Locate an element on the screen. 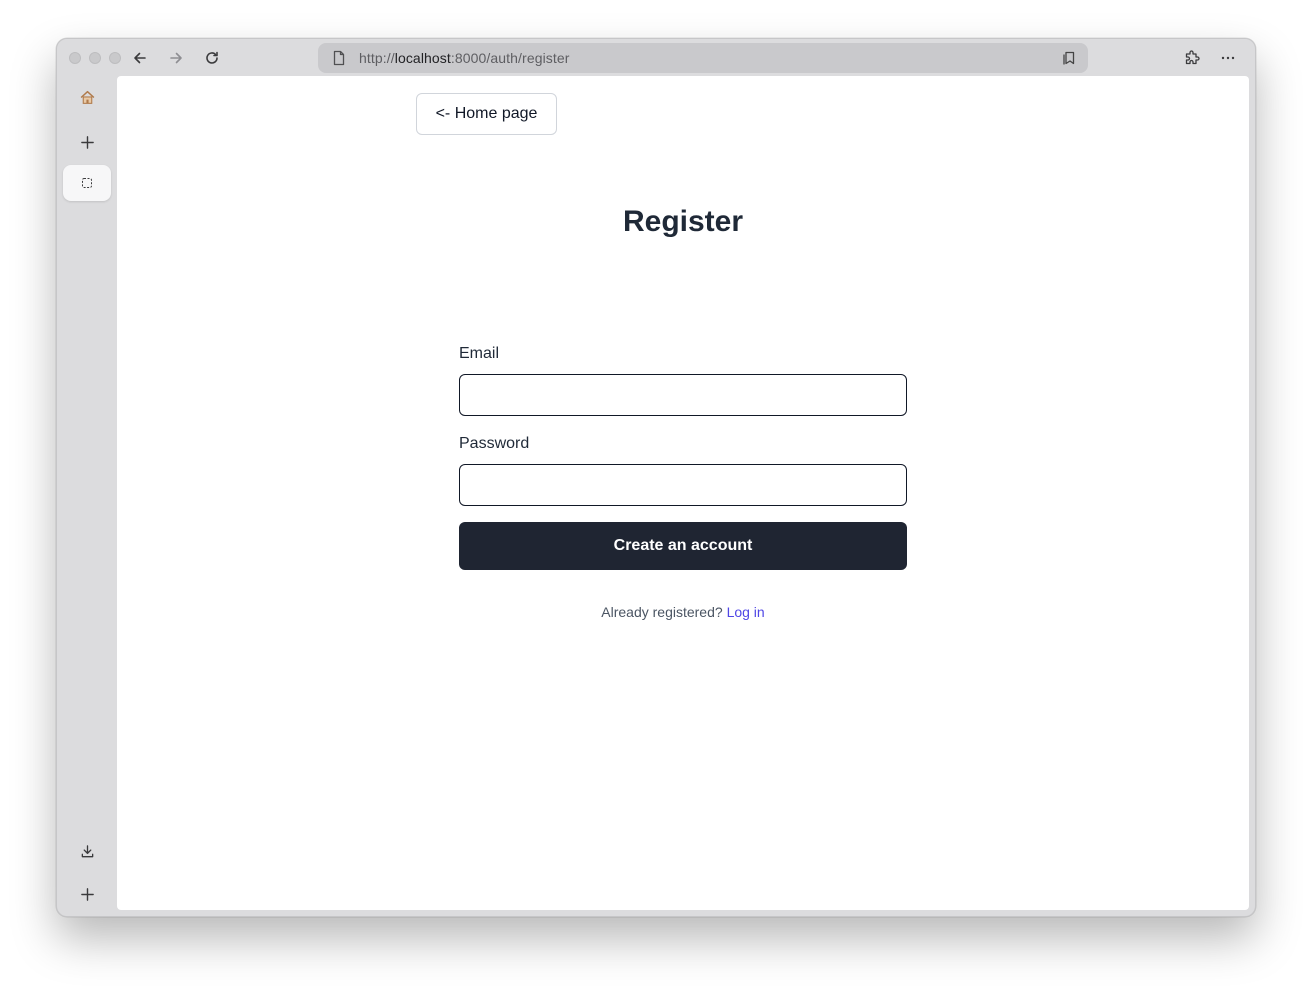 This screenshot has width=1312, height=992. login-link: Log in is located at coordinates (746, 612).